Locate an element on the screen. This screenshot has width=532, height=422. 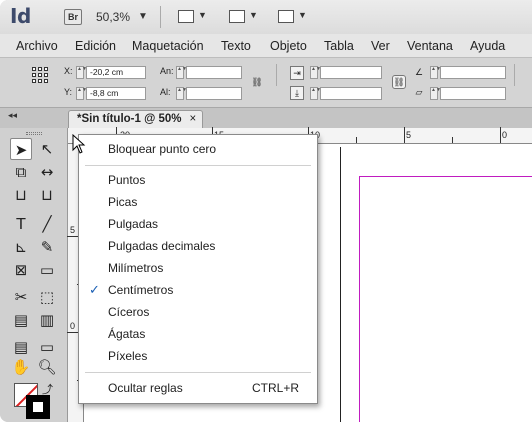
content-placer-icon: ⊔ is located at coordinates (47, 195).